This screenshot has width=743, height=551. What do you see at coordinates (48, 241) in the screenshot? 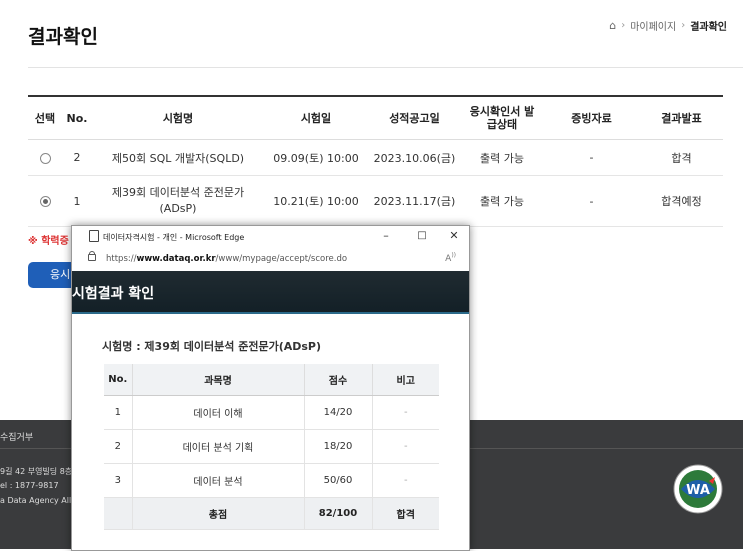
I see `notice-text: ※ 학력증` at bounding box center [48, 241].